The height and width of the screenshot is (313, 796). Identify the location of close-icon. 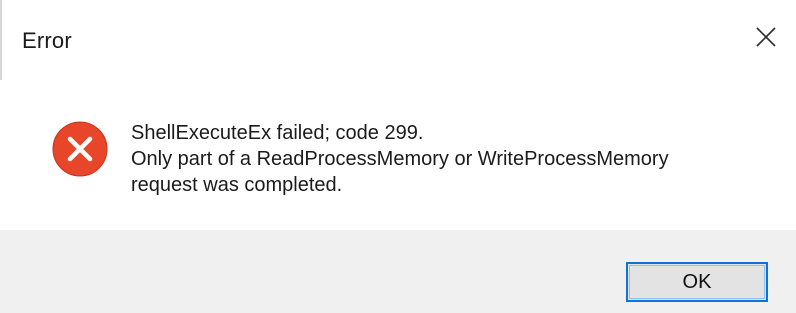
(766, 37).